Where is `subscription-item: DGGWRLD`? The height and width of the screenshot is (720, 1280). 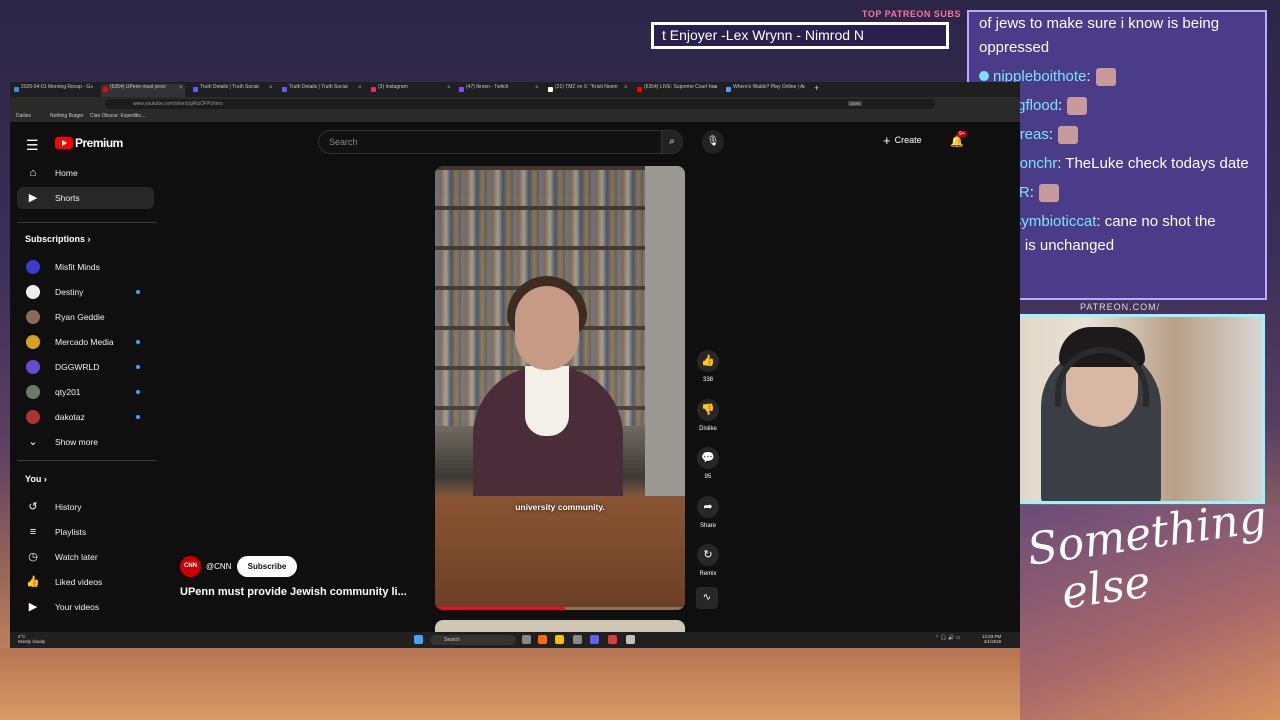 subscription-item: DGGWRLD is located at coordinates (85, 367).